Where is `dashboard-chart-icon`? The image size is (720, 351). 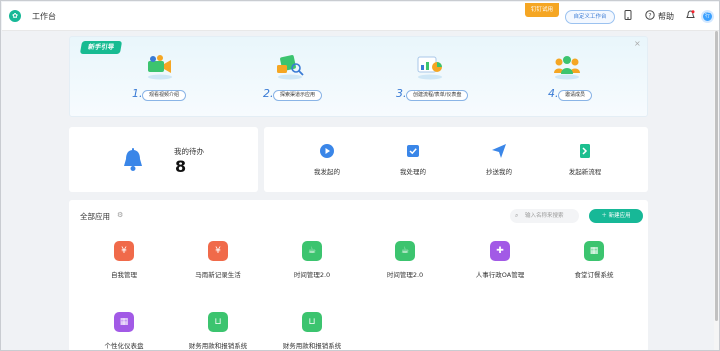
dashboard-chart-icon is located at coordinates (429, 68).